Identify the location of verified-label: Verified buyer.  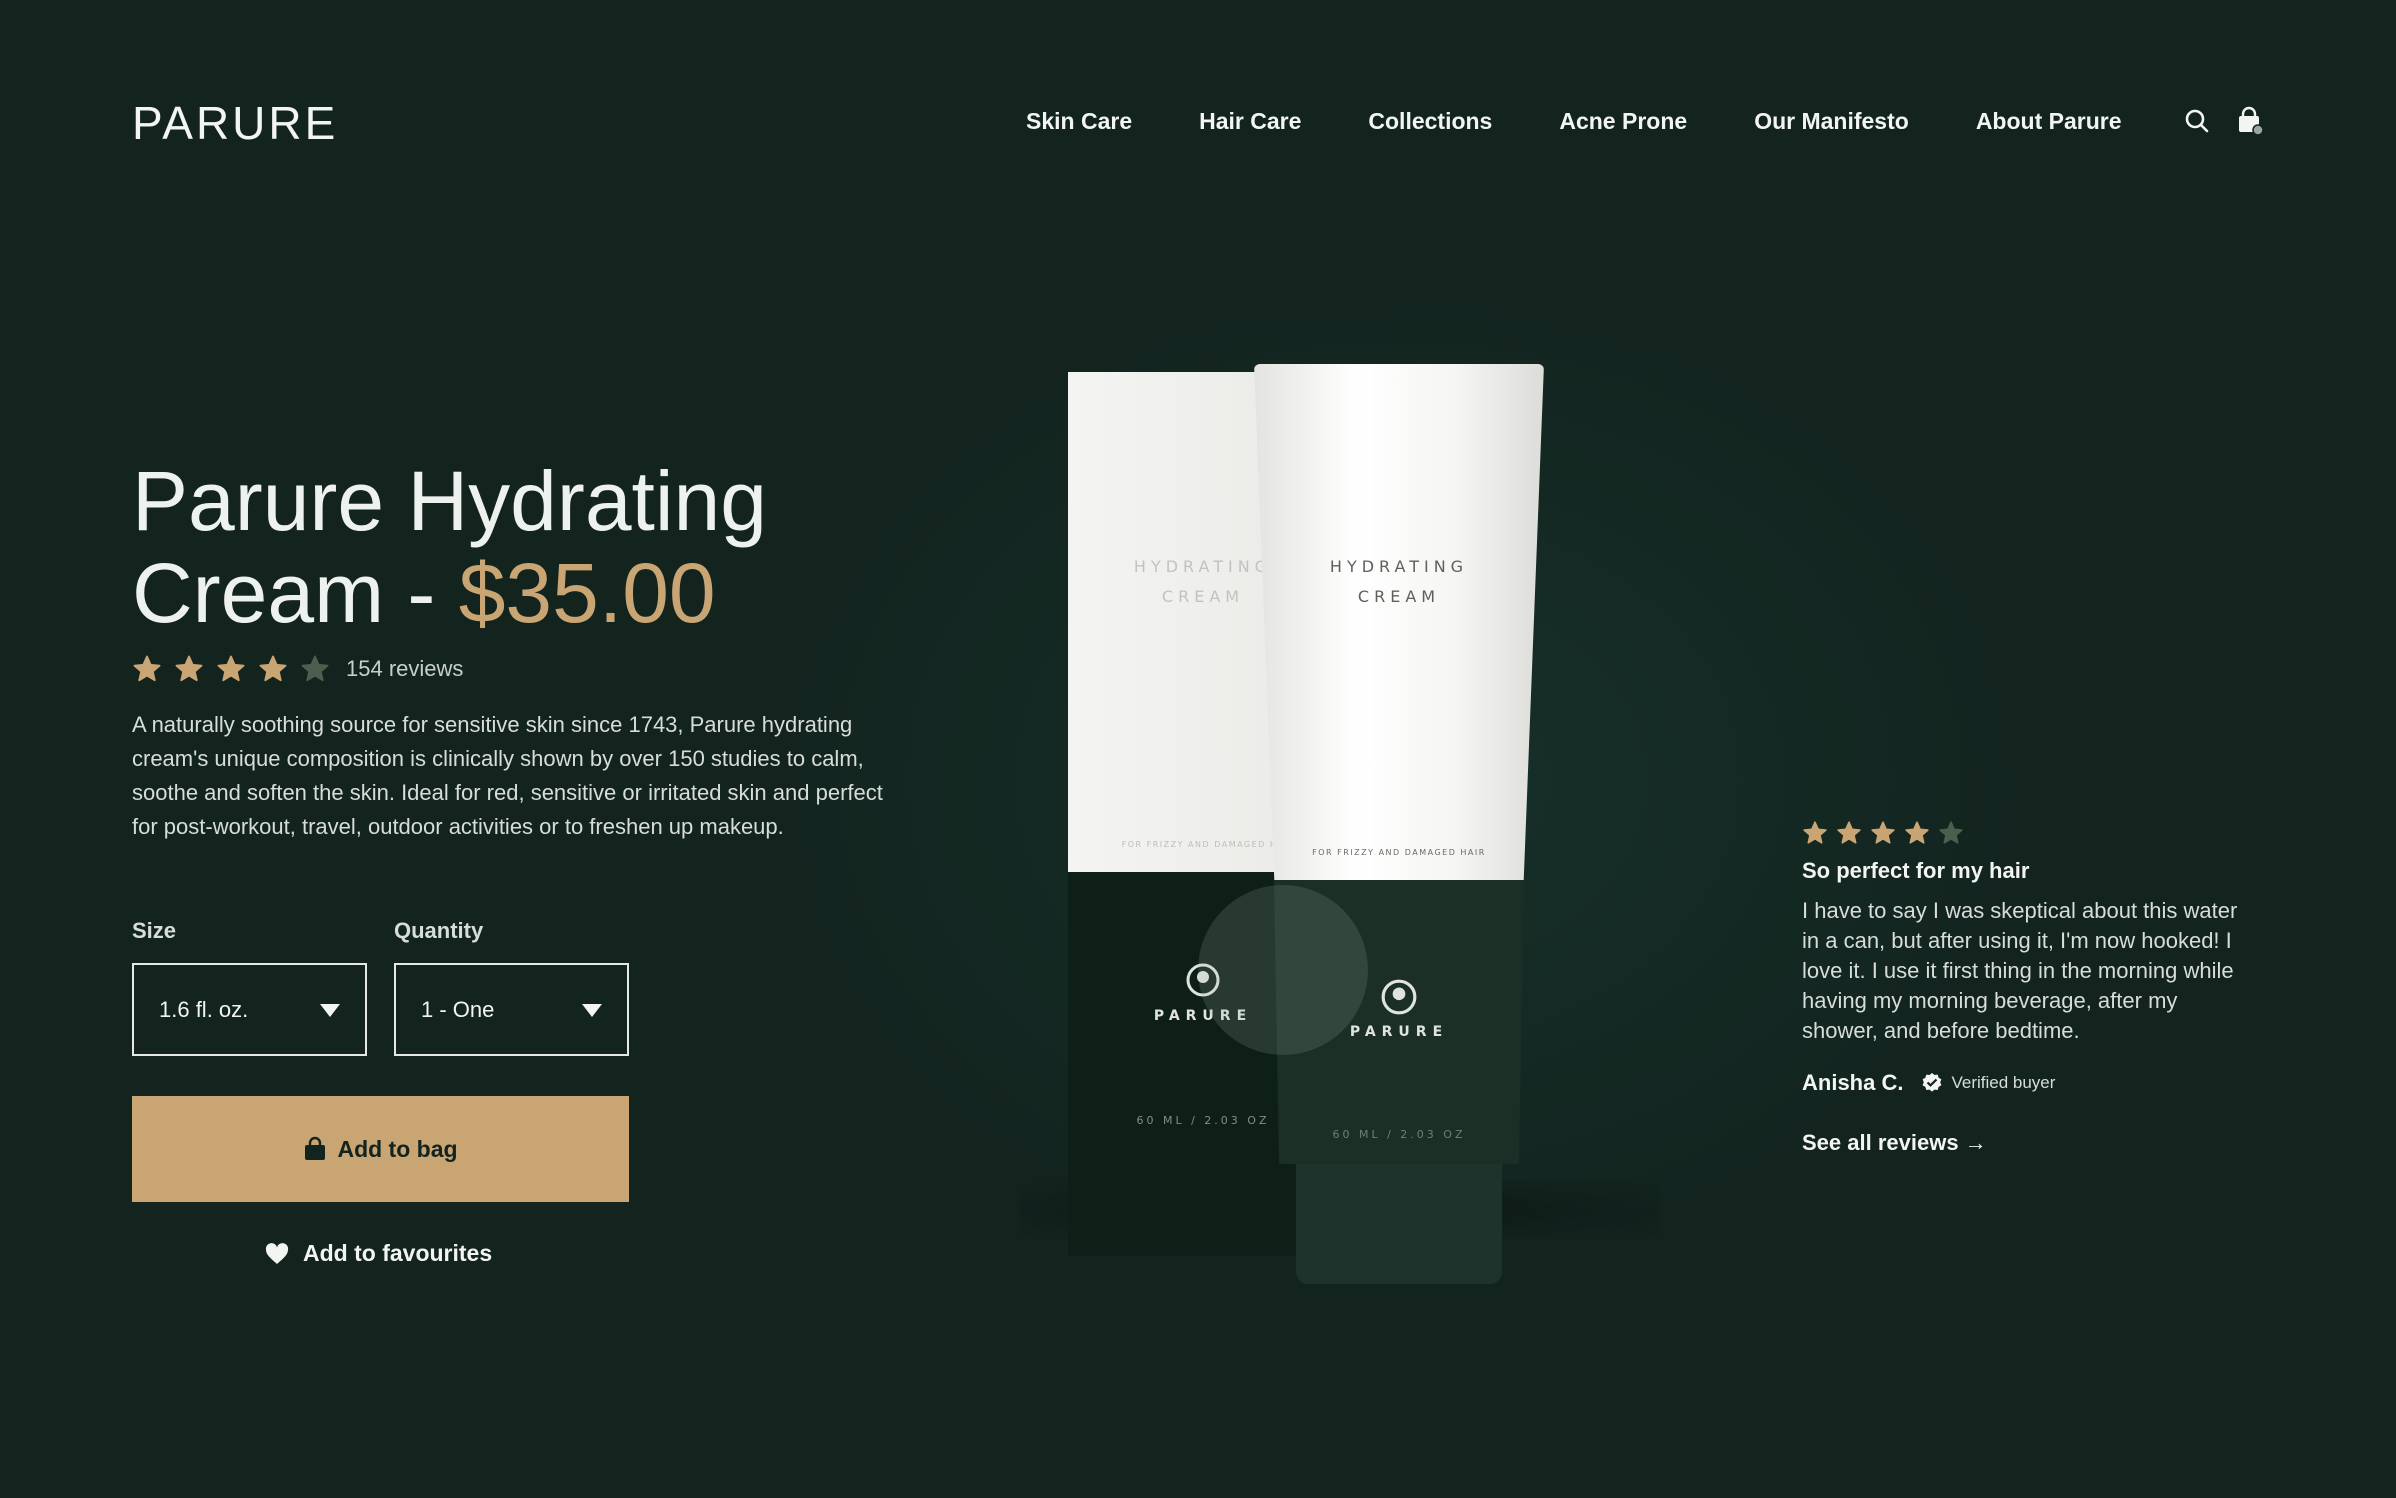
(2003, 1082).